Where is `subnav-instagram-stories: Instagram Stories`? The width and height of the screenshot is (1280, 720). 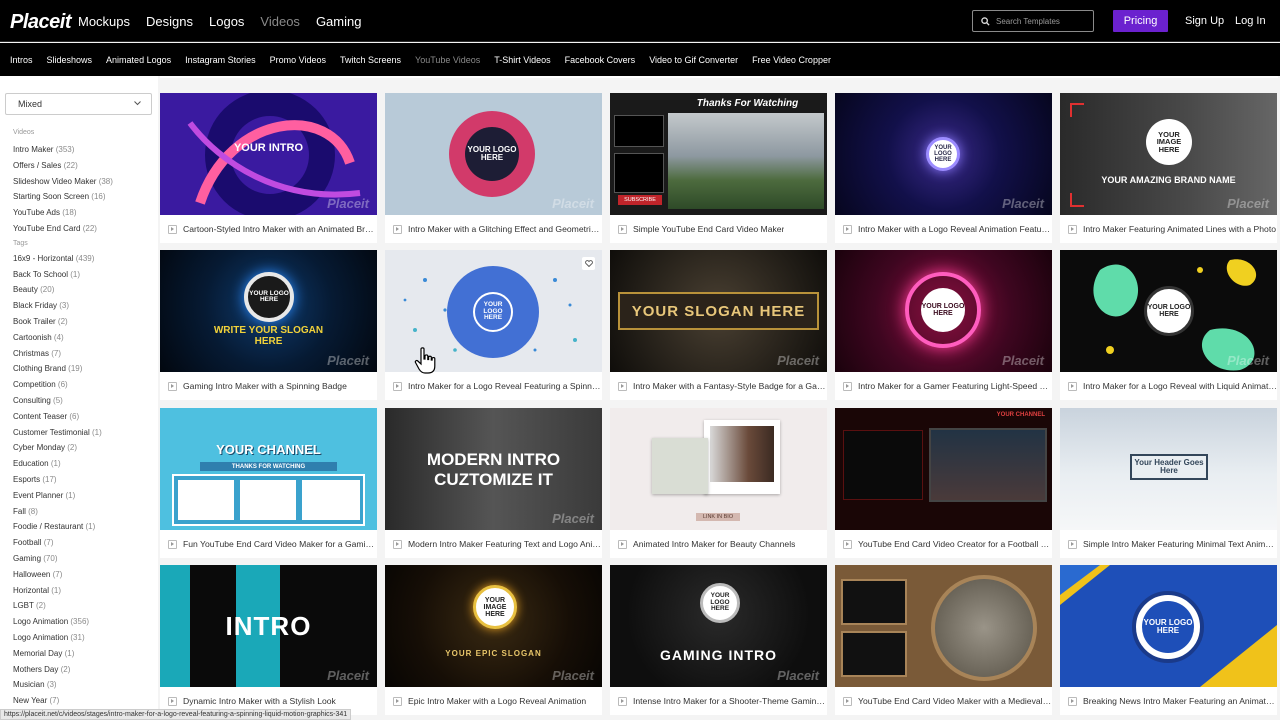
subnav-instagram-stories: Instagram Stories is located at coordinates (220, 60).